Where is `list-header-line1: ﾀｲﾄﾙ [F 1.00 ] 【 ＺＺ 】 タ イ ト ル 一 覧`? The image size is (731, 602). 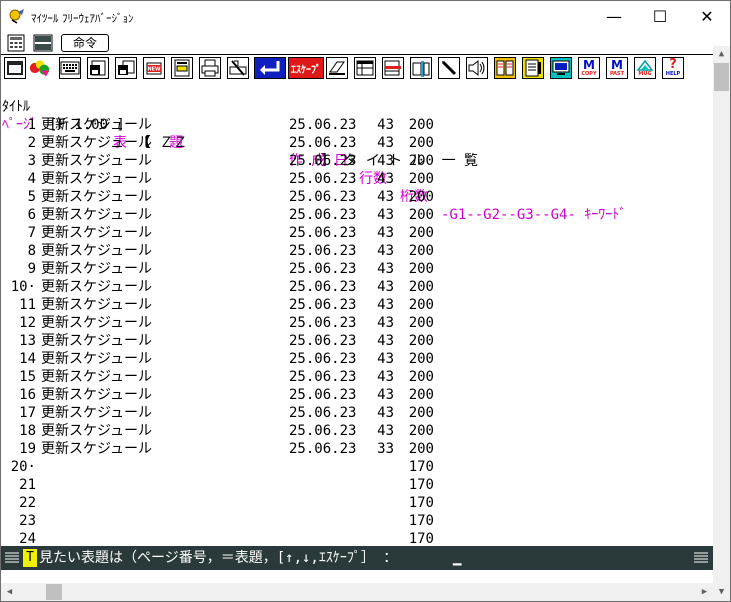 list-header-line1: ﾀｲﾄﾙ [F 1.00 ] 【 ＺＺ 】 タ イ ト ル 一 覧 is located at coordinates (239, 125).